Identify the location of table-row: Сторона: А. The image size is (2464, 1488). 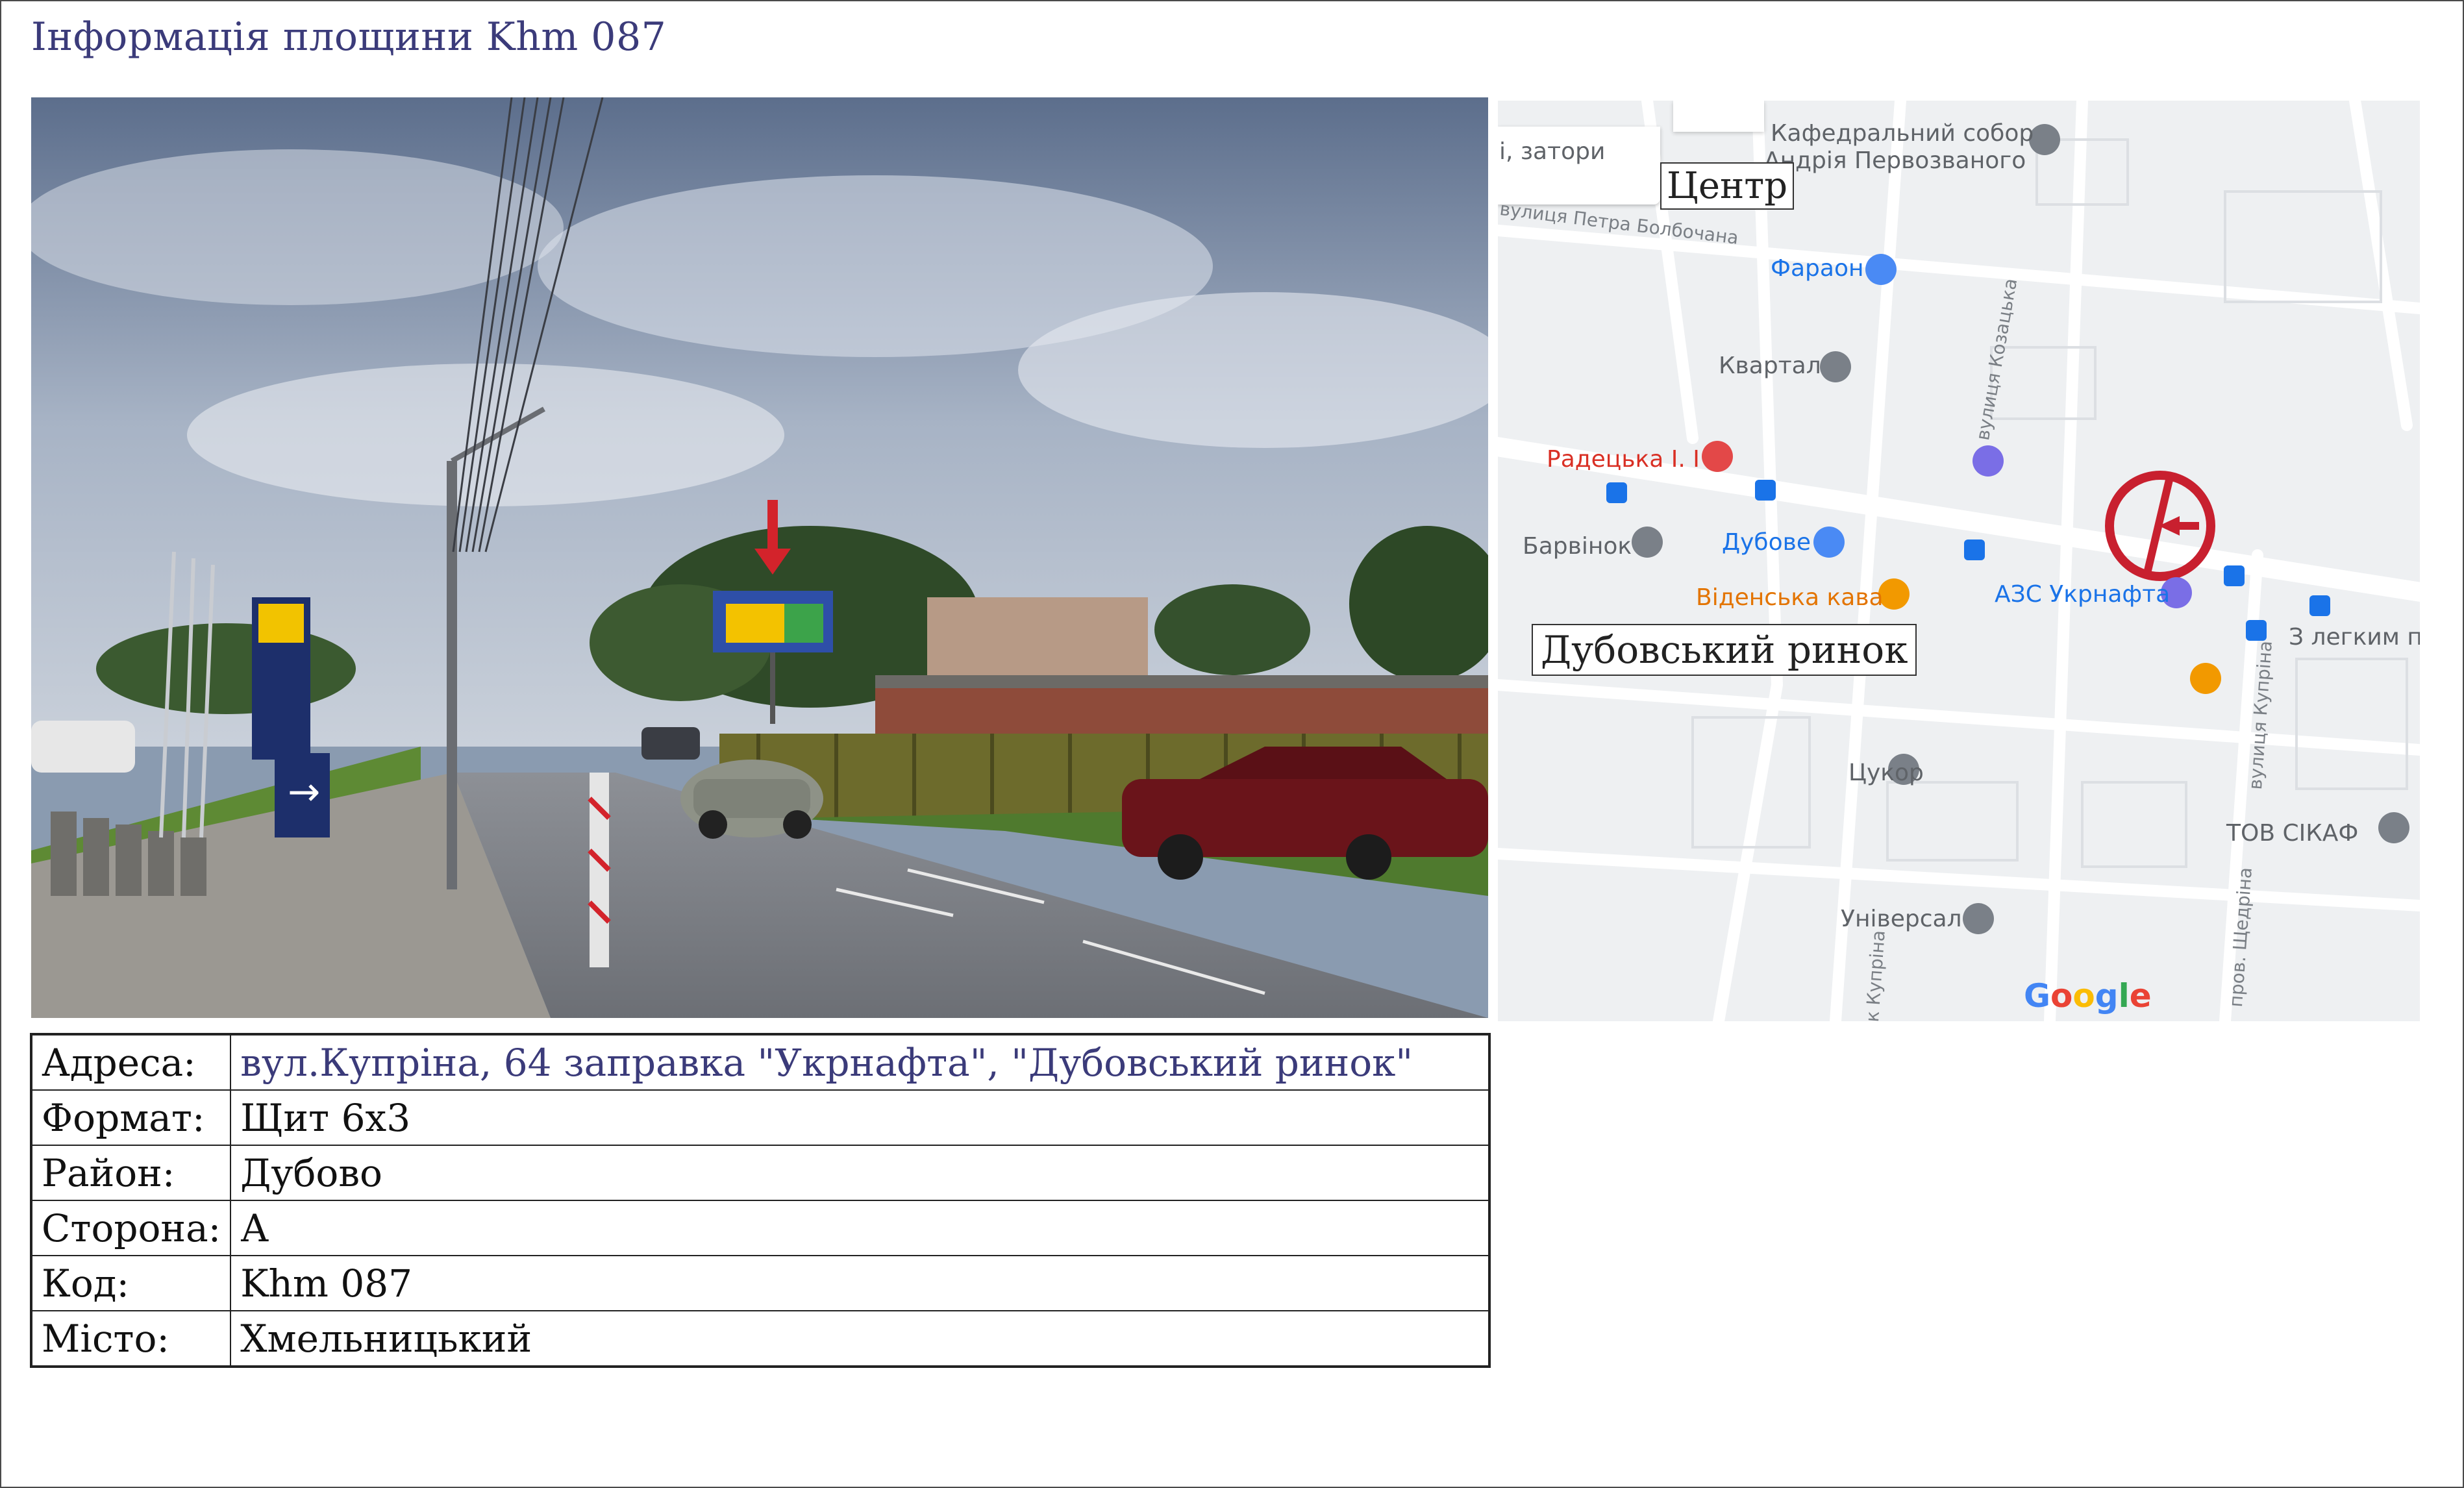
(760, 1228).